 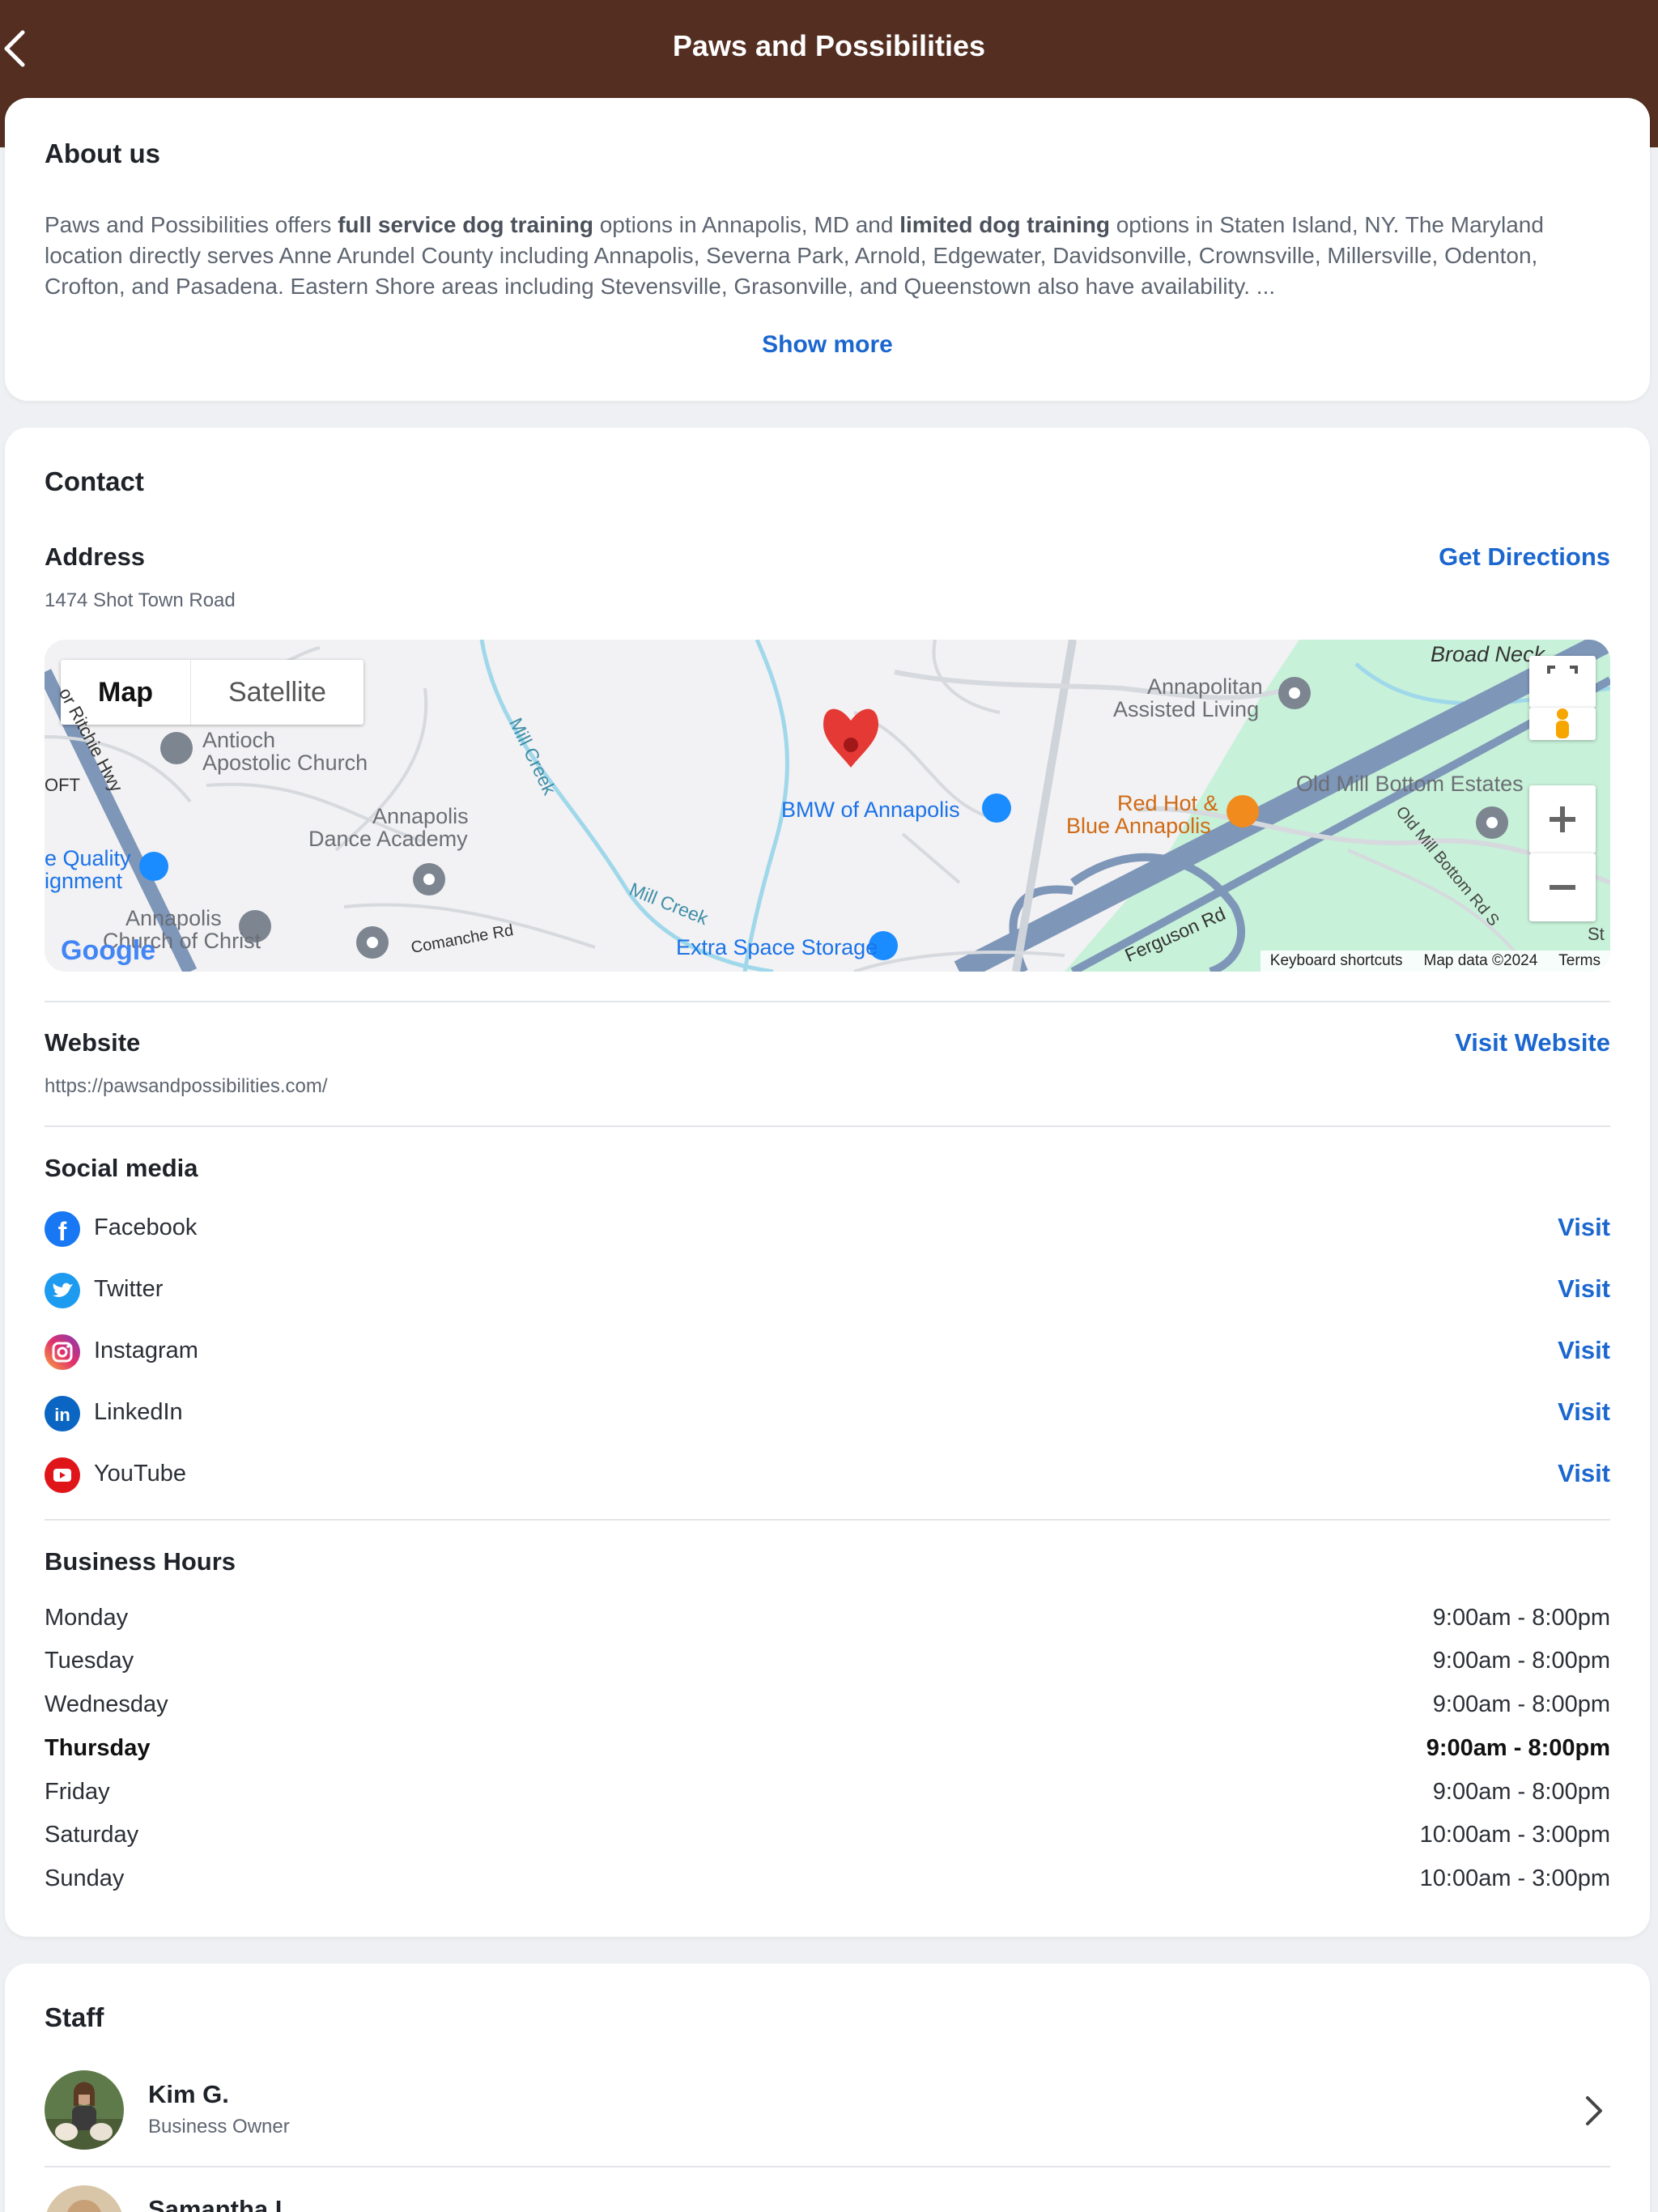 What do you see at coordinates (1186, 709) in the screenshot?
I see `map-label: Assisted Living` at bounding box center [1186, 709].